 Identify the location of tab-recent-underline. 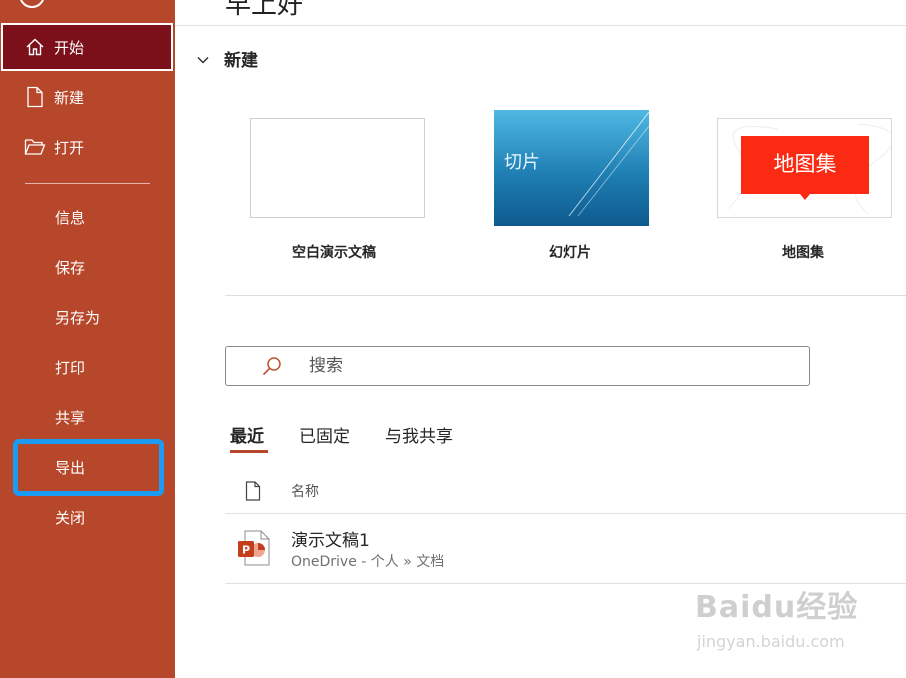
(249, 451).